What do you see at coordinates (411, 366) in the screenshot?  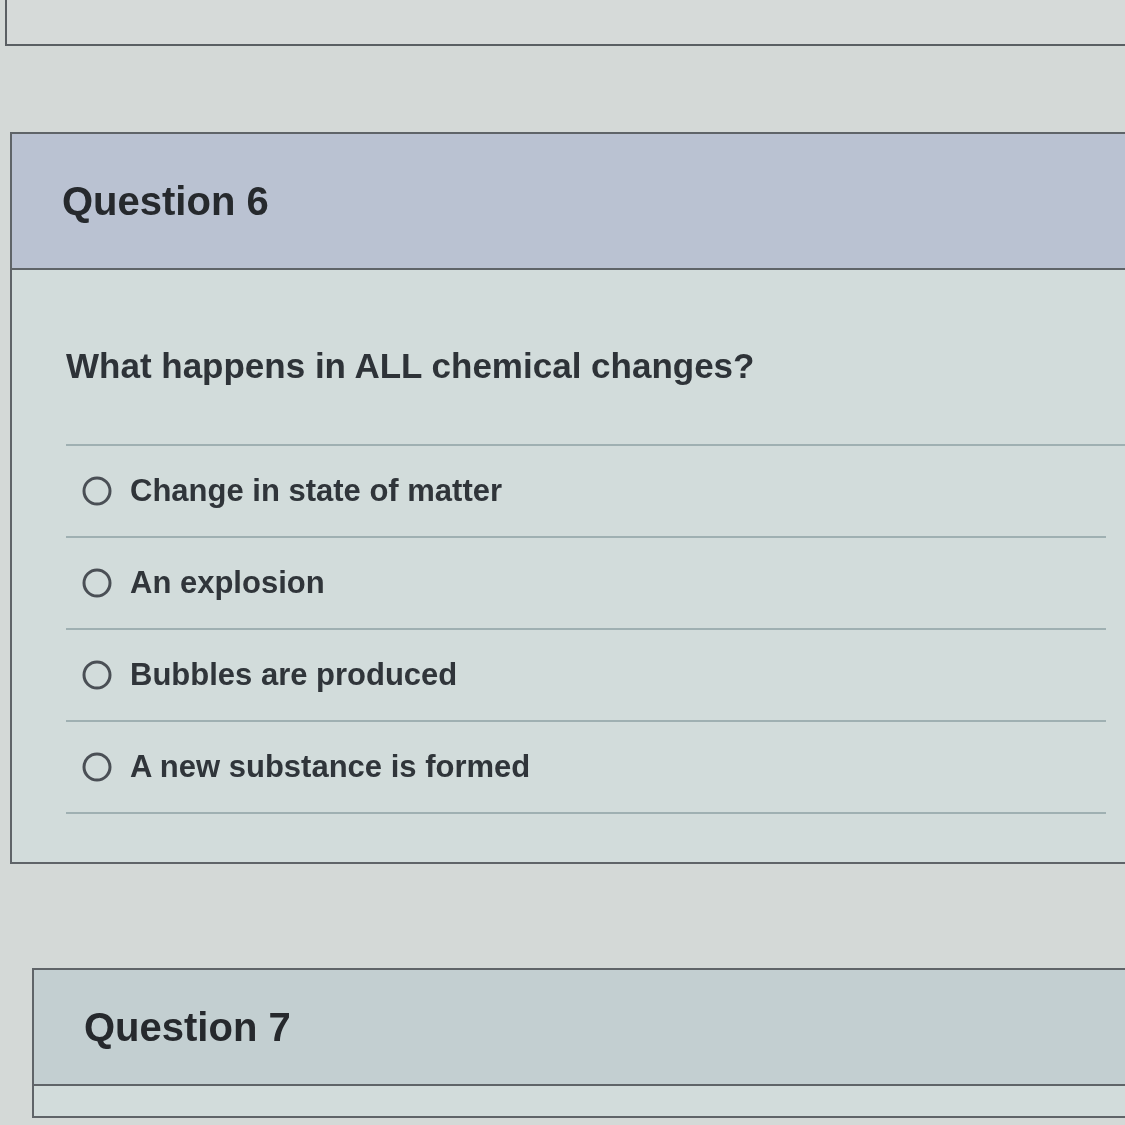 I see `question-text: What happens in ALL chemical changes?` at bounding box center [411, 366].